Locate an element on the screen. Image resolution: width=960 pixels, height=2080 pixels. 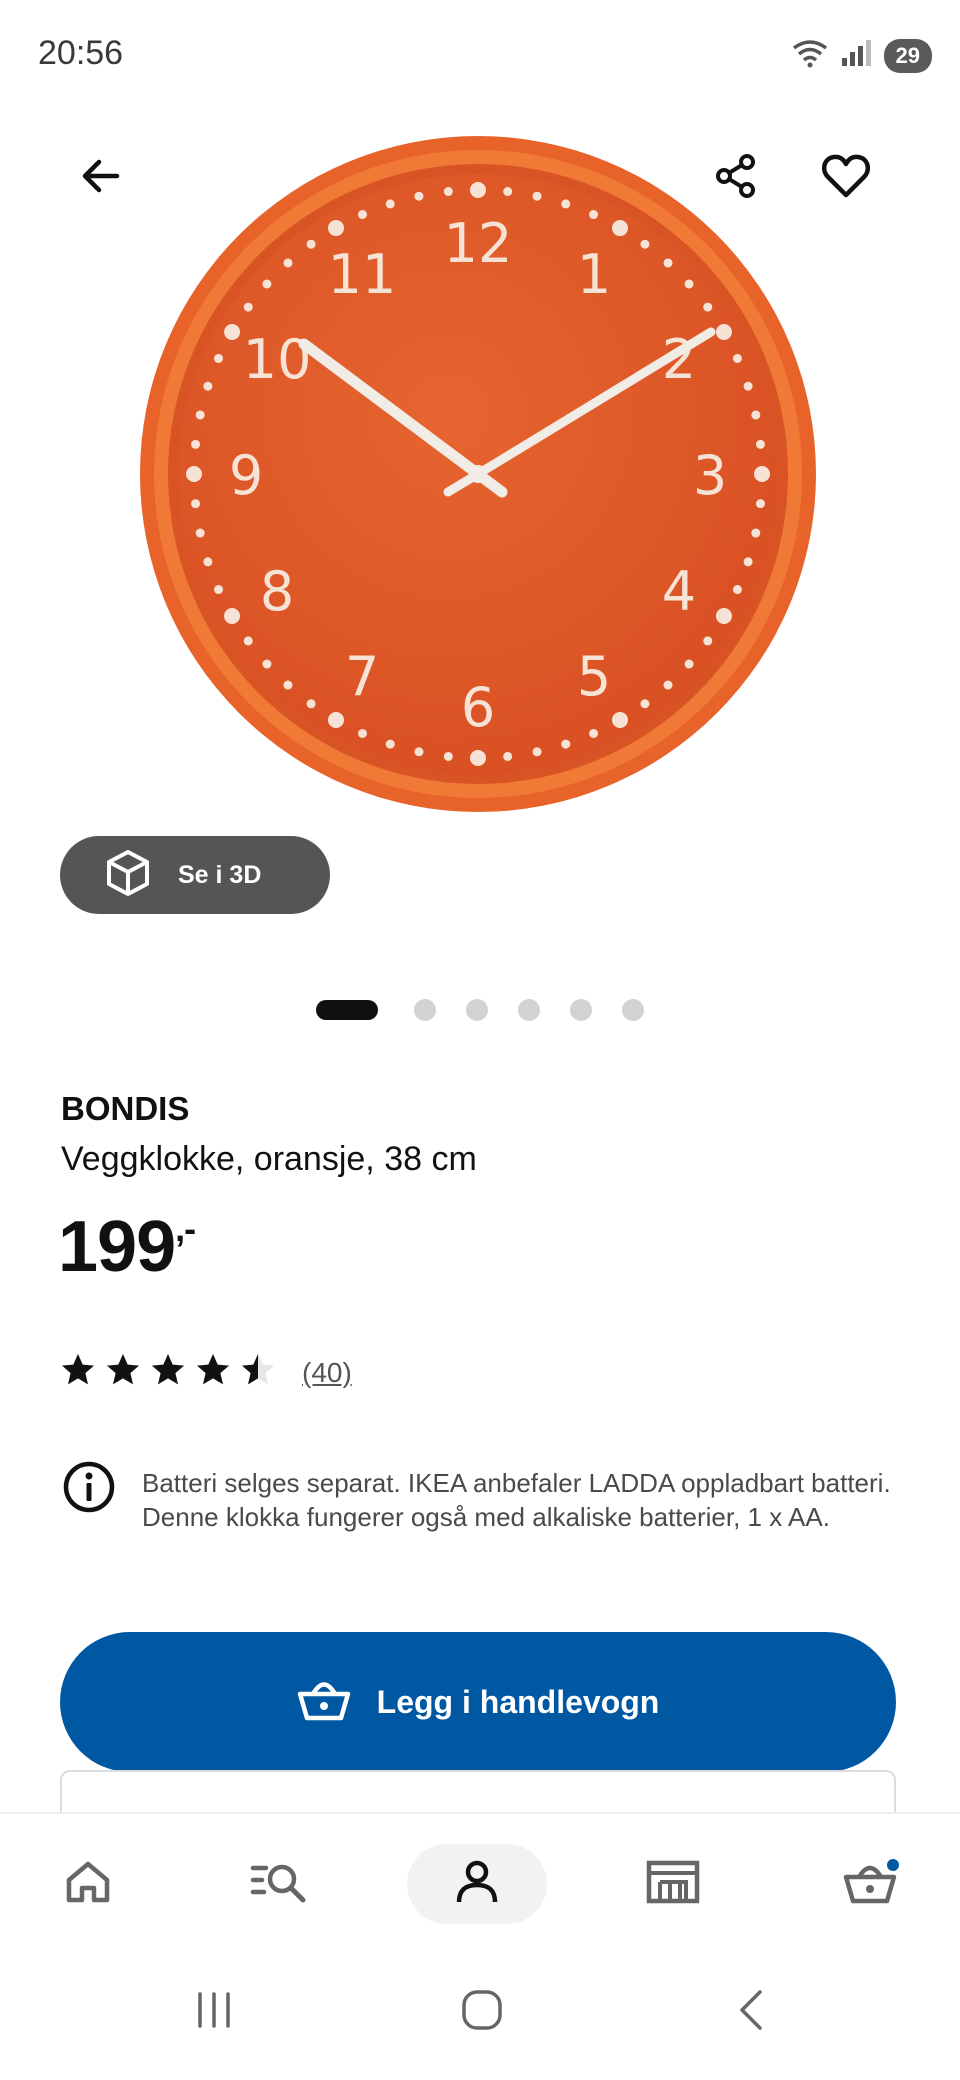
add-to-cart-button: Legg i handlevogn is located at coordinates (478, 1702).